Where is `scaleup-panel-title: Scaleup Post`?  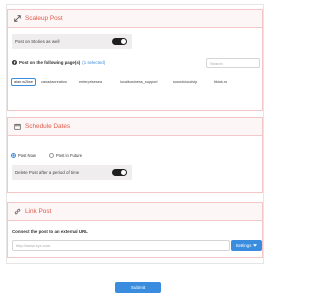
scaleup-panel-title: Scaleup Post is located at coordinates (44, 18).